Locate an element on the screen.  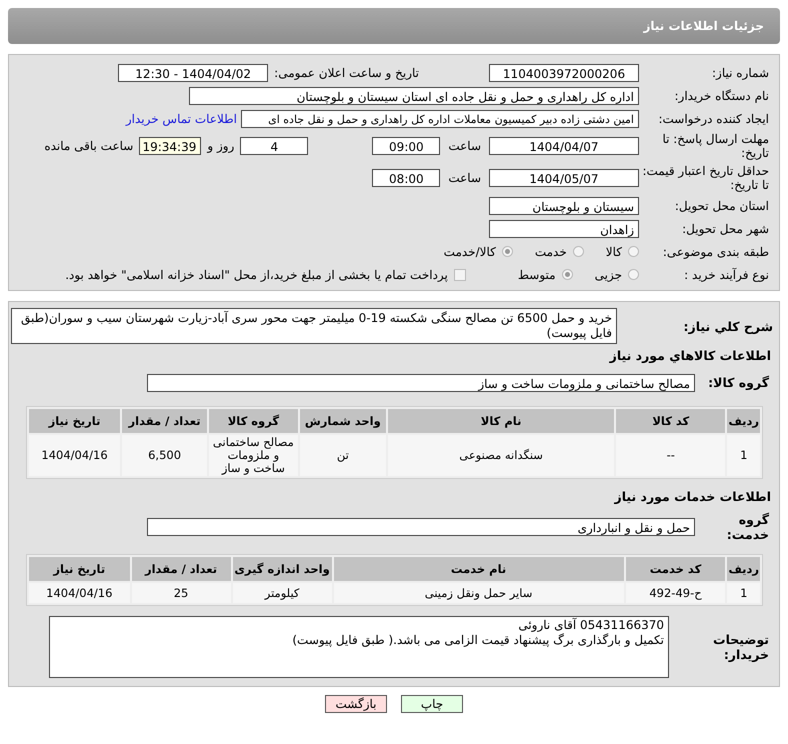
note-line: تکمیل و بارگذاری برگ پیشنهاد قیمت الزامی می باشد.( طبق فایل پیوست) is located at coordinates (477, 640).